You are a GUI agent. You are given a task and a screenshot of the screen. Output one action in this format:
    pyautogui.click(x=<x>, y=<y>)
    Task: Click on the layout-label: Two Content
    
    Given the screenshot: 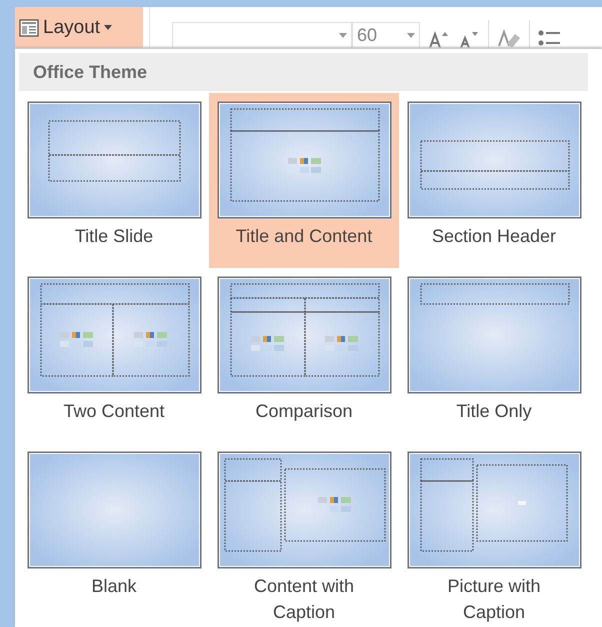 What is the action you would take?
    pyautogui.click(x=114, y=411)
    